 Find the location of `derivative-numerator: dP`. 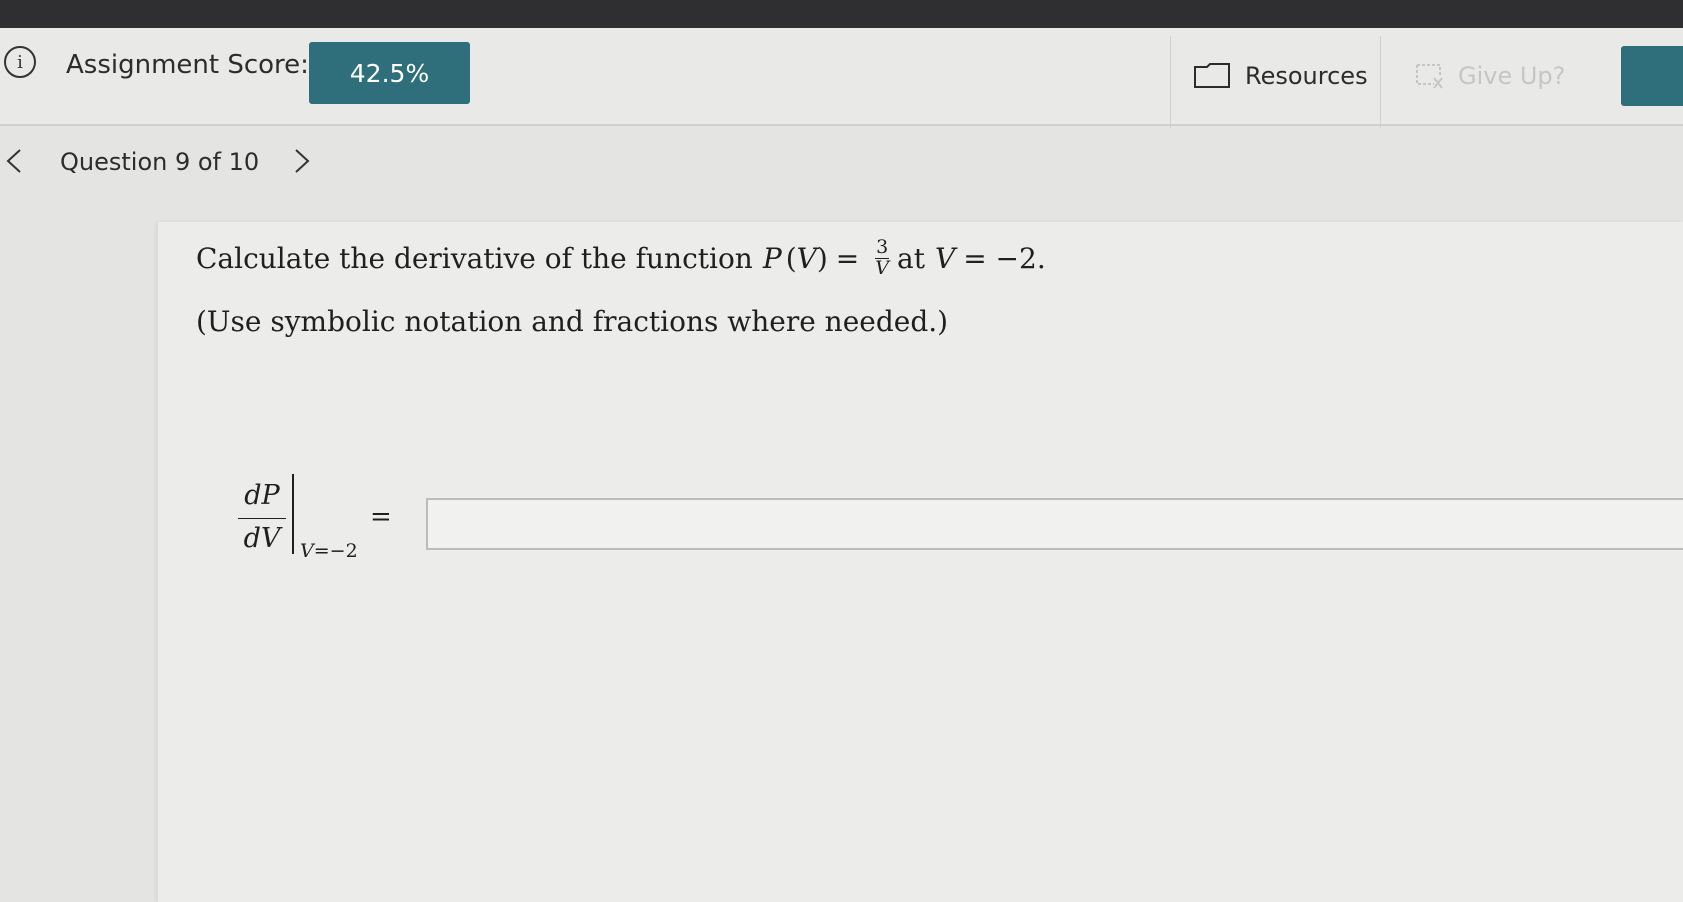

derivative-numerator: dP is located at coordinates (262, 495).